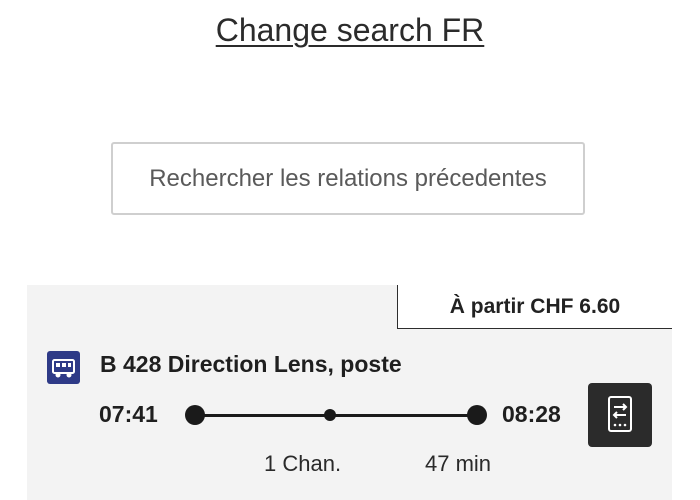 The height and width of the screenshot is (500, 700). I want to click on change-search-container: Change search FR, so click(350, 30).